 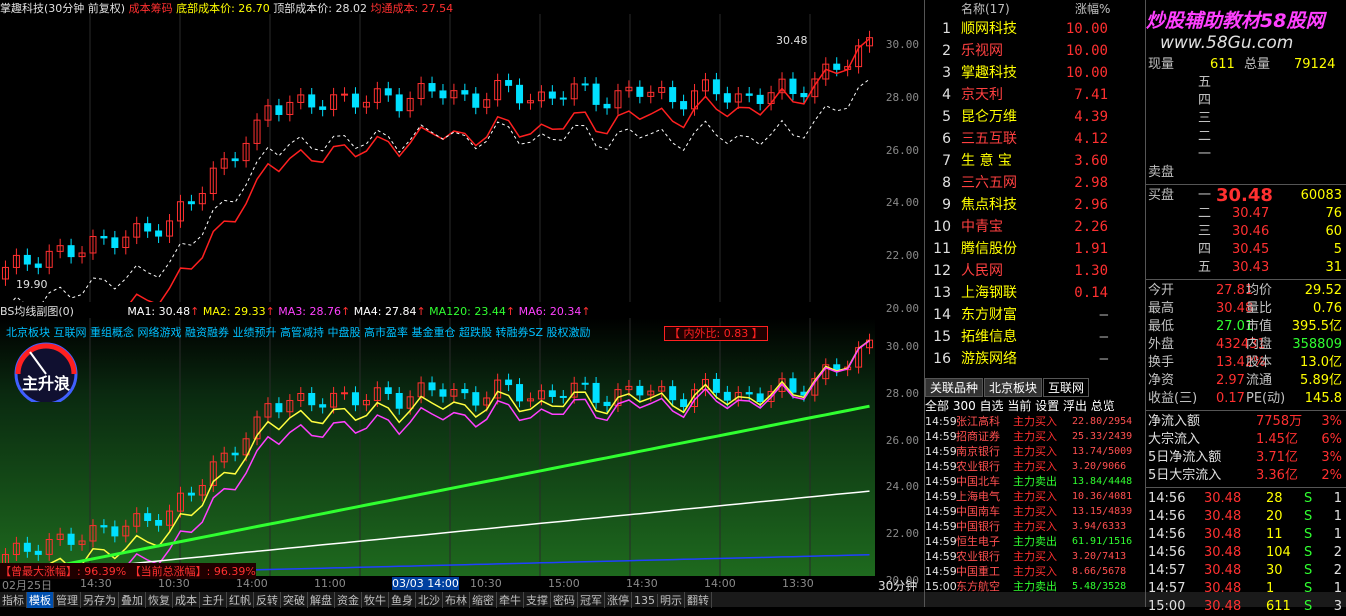 I want to click on flow-row: 14:59 上海电气 主力买入 10.36/4081, so click(x=1035, y=496).